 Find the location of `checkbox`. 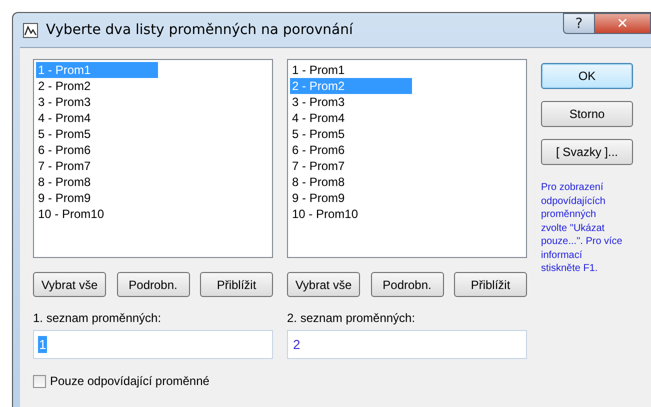

checkbox is located at coordinates (39, 381).